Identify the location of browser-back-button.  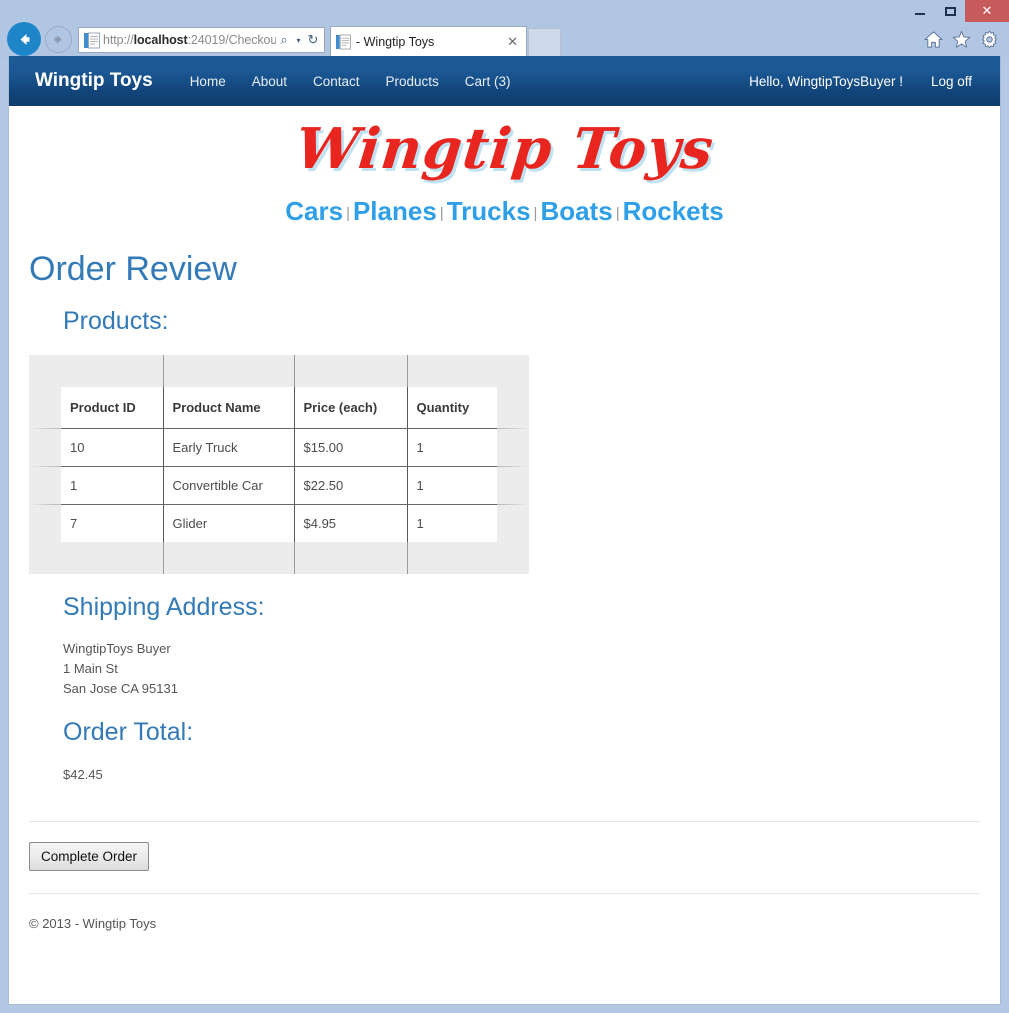
(24, 39).